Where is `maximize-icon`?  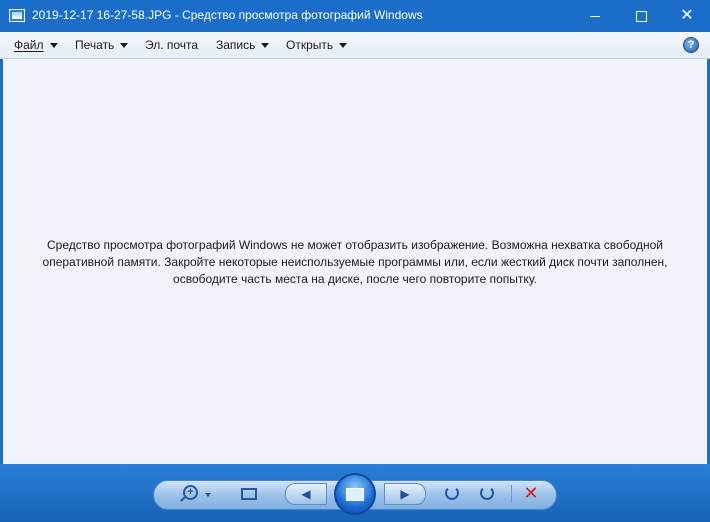
maximize-icon is located at coordinates (641, 16).